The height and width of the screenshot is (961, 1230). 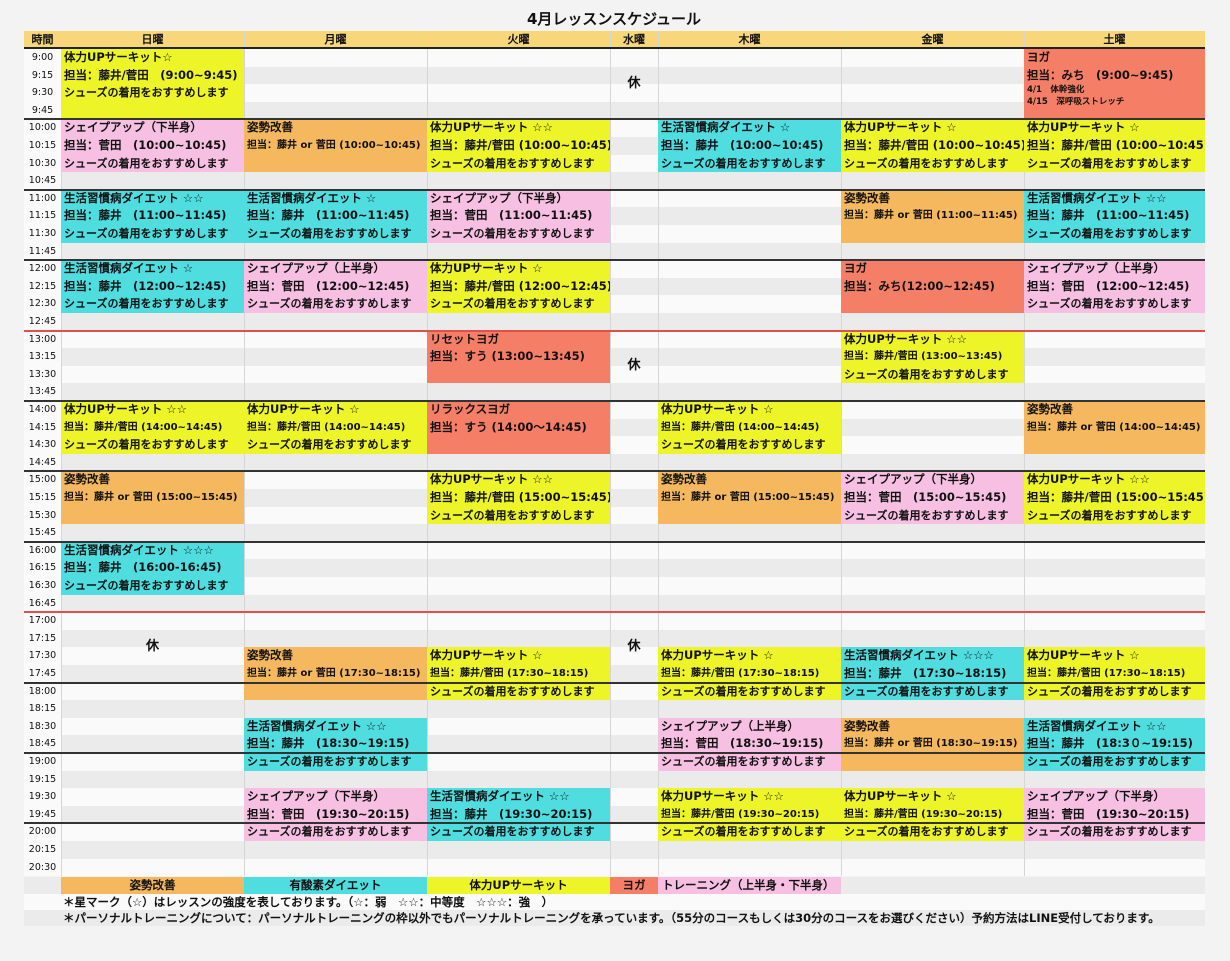 I want to click on time-label: 10:00, so click(x=42, y=128).